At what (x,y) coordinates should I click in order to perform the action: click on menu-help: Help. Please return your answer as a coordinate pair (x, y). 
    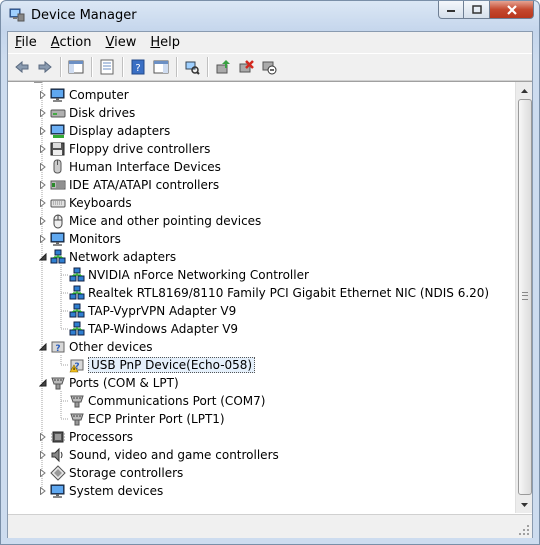
    Looking at the image, I should click on (165, 42).